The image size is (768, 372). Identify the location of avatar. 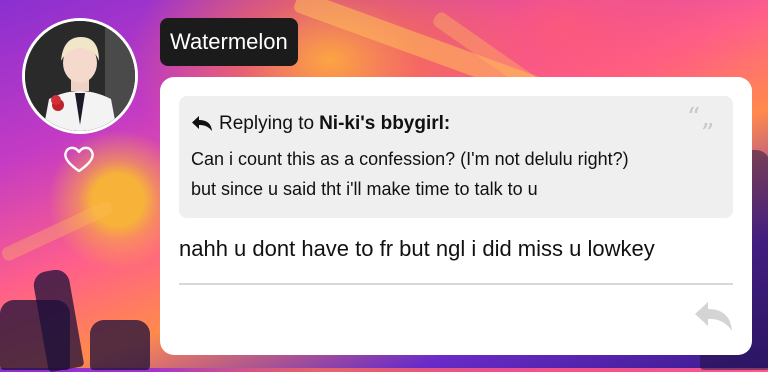
(80, 76).